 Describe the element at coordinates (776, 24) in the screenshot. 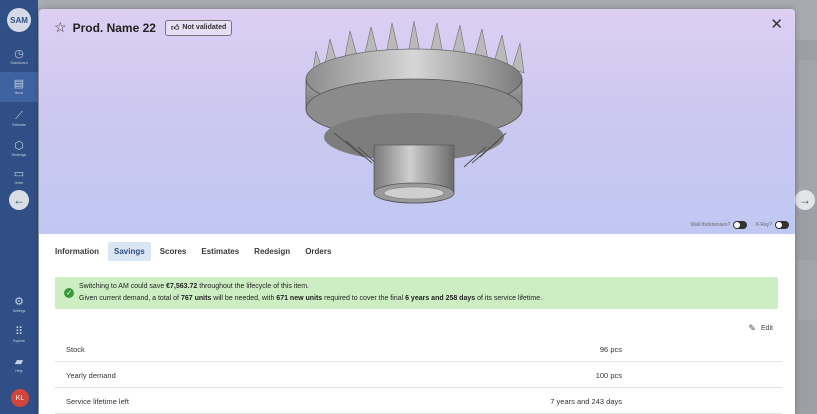

I see `close-icon: ✕` at that location.